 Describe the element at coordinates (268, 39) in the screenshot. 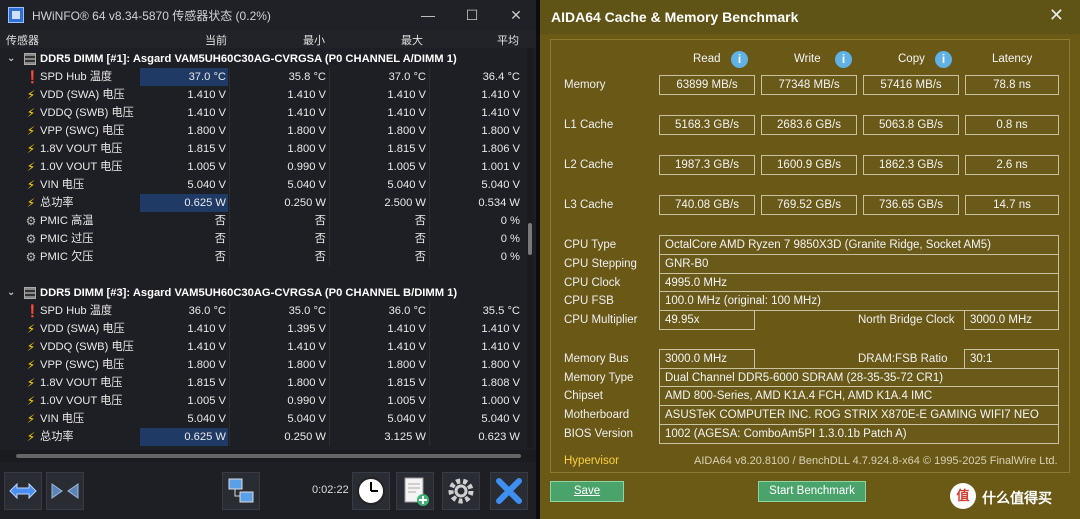

I see `column-header: 传感器 当前 最小 最大 平均` at that location.